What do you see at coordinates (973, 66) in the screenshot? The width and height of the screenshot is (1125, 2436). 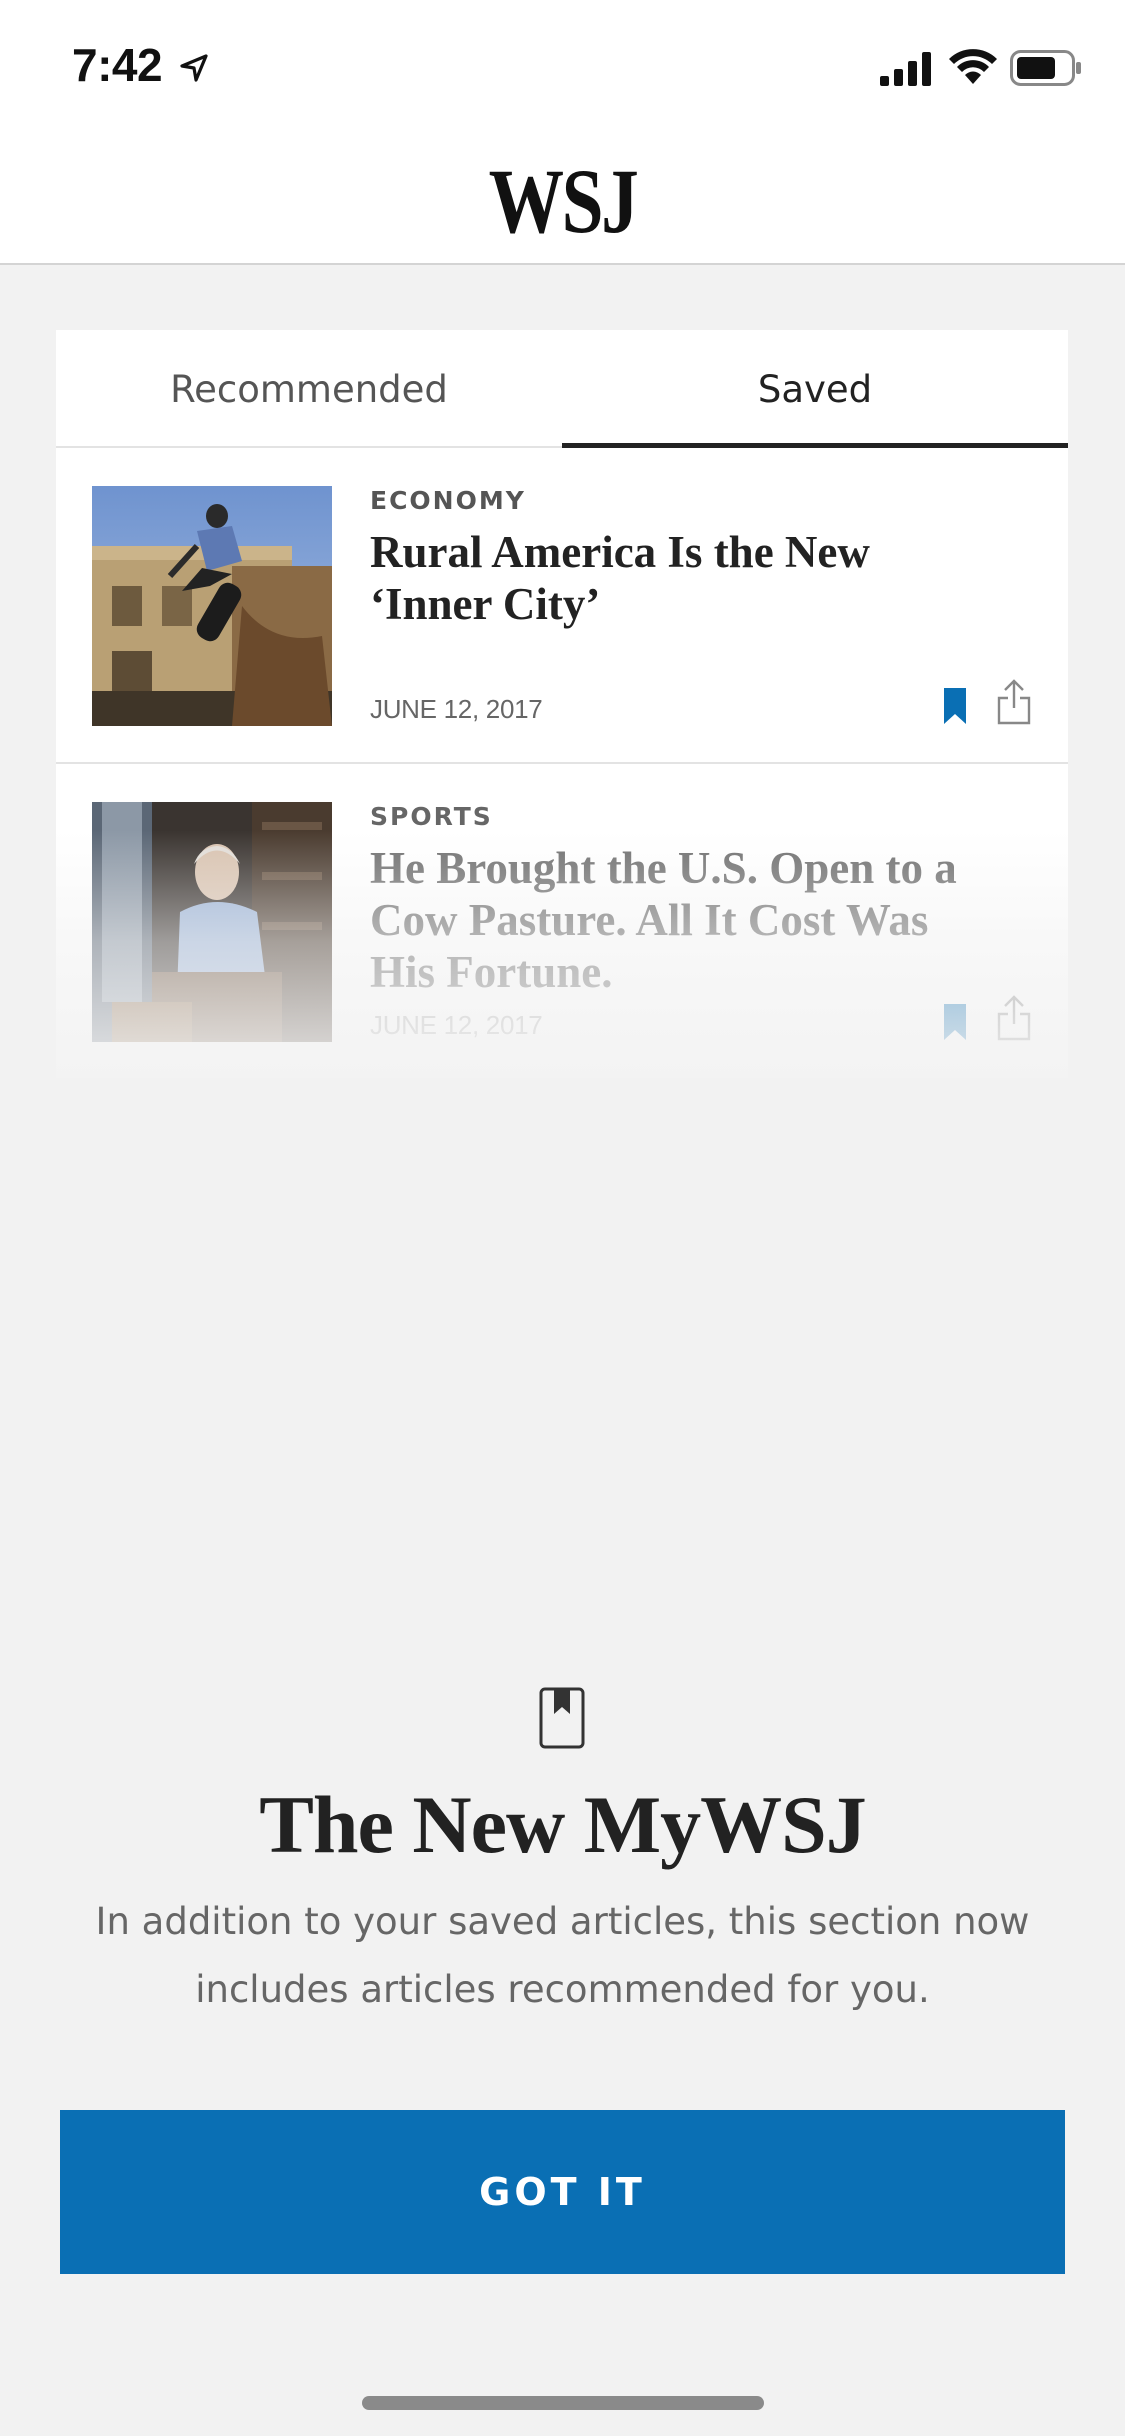 I see `wifi-icon` at bounding box center [973, 66].